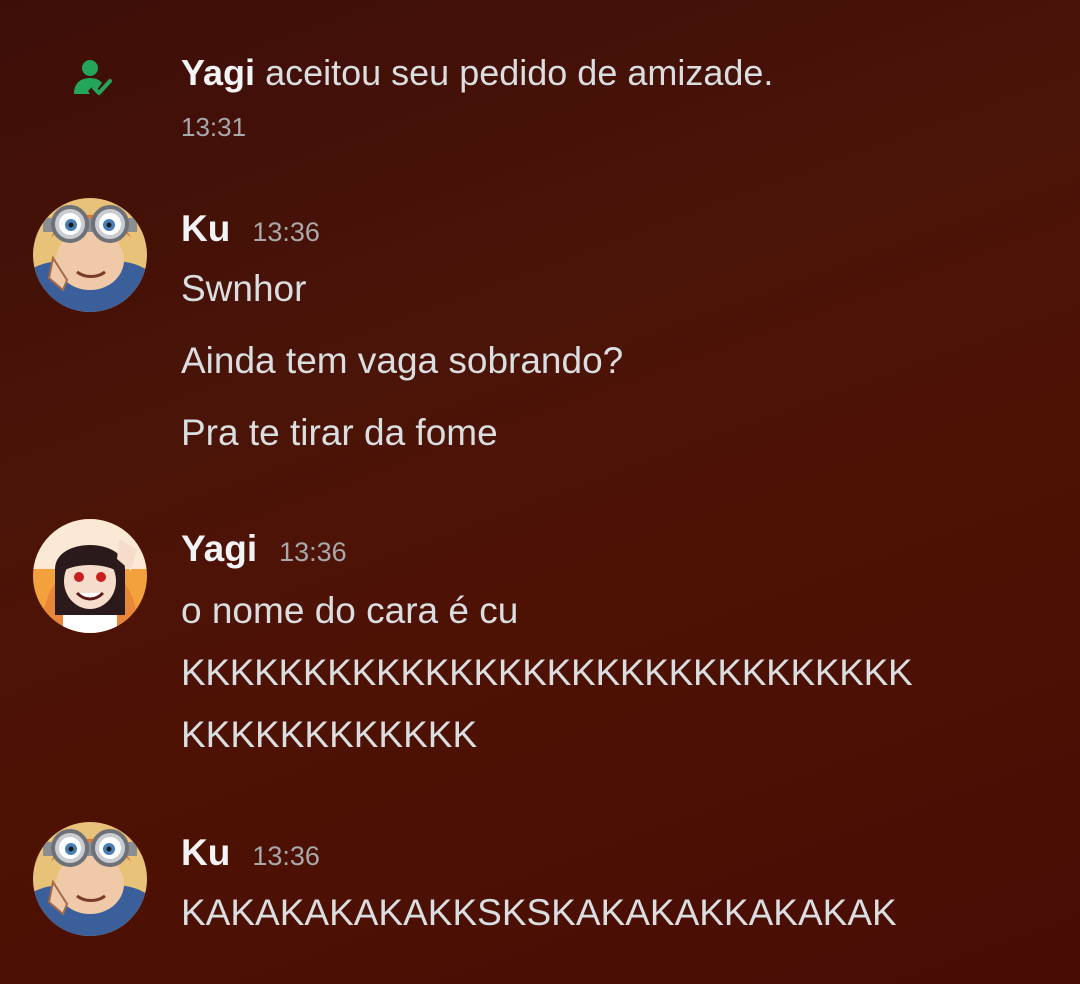  Describe the element at coordinates (339, 432) in the screenshot. I see `message-text: Pra te tirar da fome` at that location.